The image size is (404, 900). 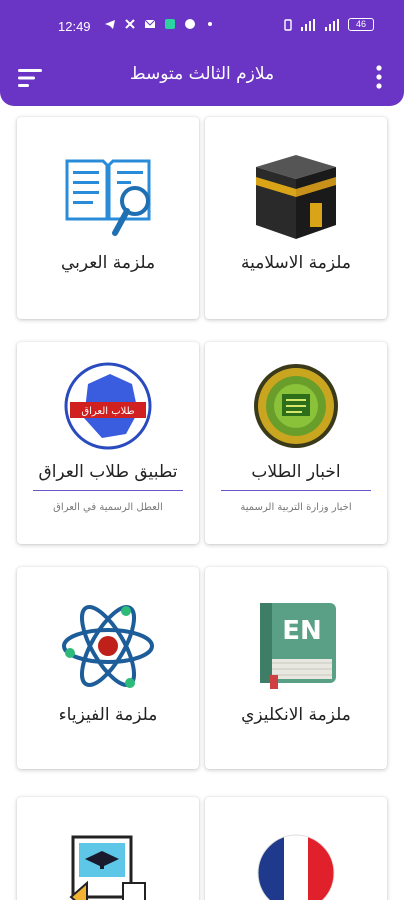 I want to click on graduation-document-icon, so click(x=107, y=867).